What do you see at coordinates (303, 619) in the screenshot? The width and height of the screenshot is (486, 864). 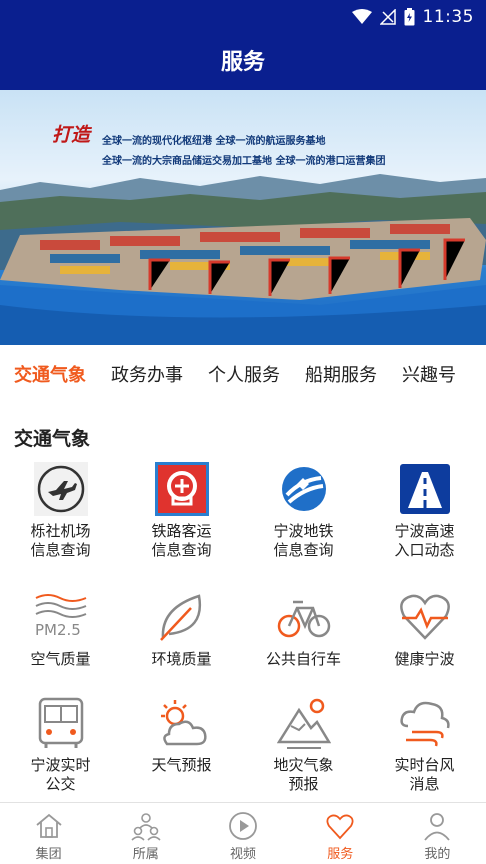 I see `bicycle-icon` at bounding box center [303, 619].